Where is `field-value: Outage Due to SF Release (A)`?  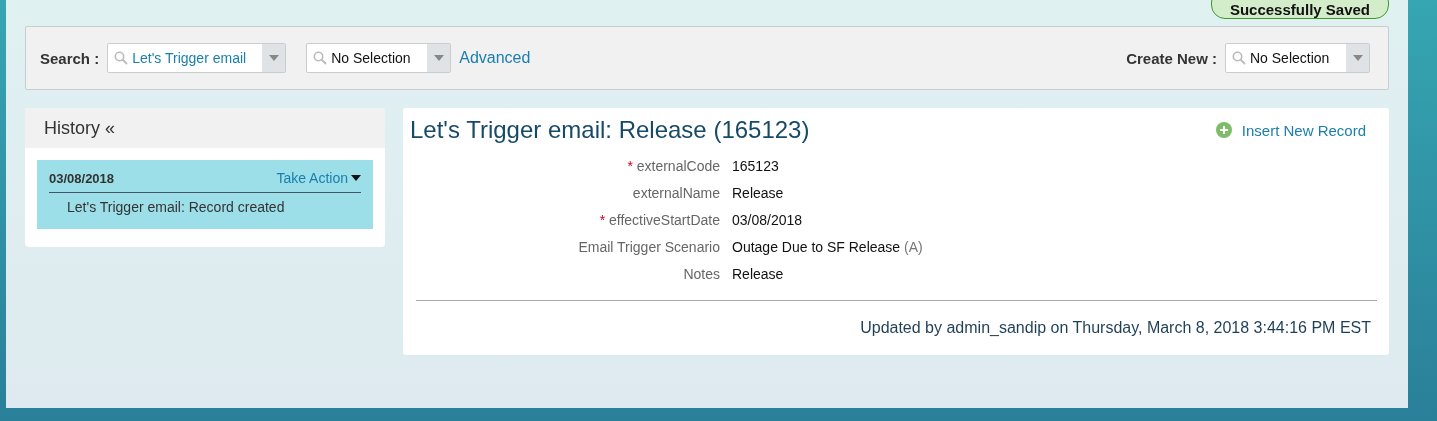 field-value: Outage Due to SF Release (A) is located at coordinates (828, 247).